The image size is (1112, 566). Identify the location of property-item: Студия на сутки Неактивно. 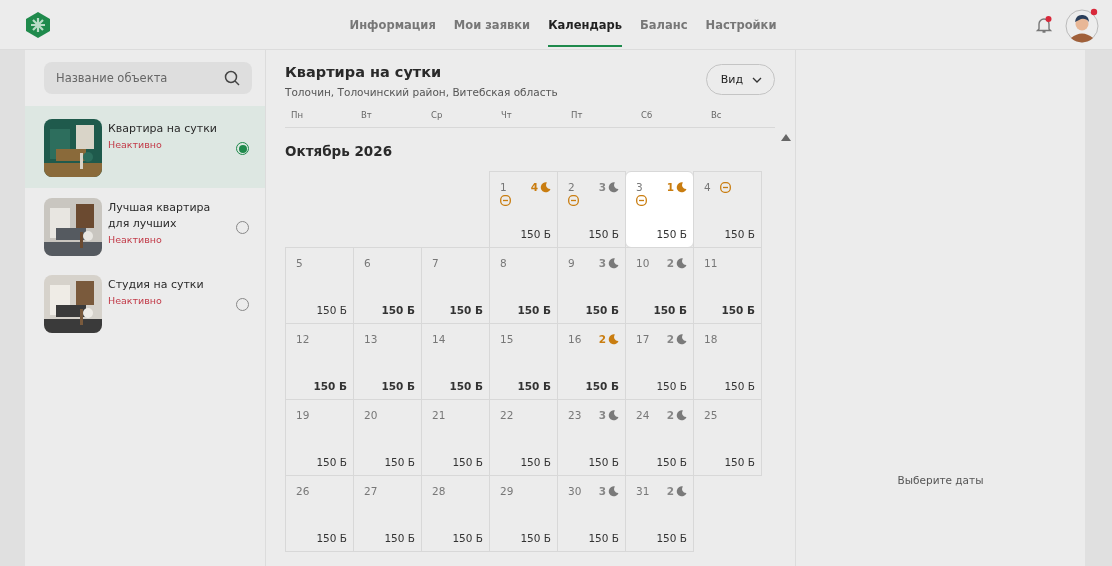
(145, 303).